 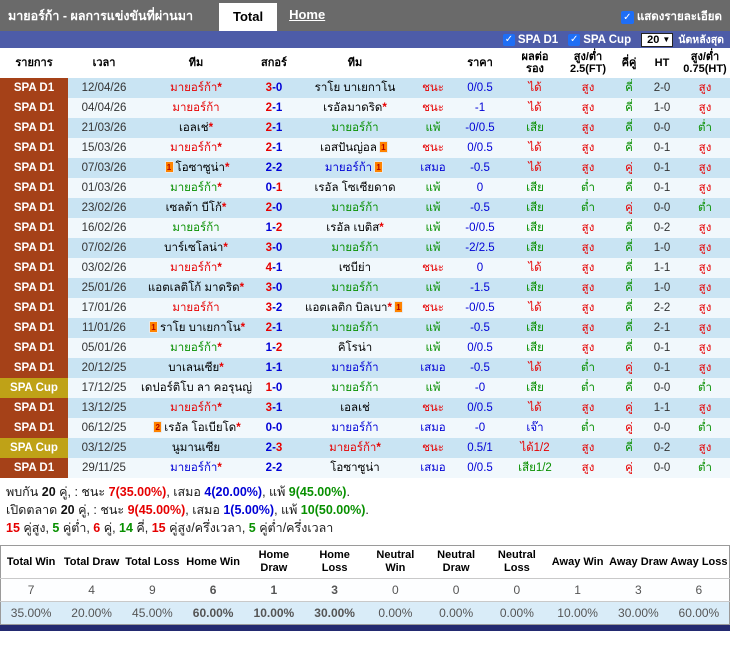 What do you see at coordinates (535, 468) in the screenshot?
I see `handicap-result-cell: เสีย1/2` at bounding box center [535, 468].